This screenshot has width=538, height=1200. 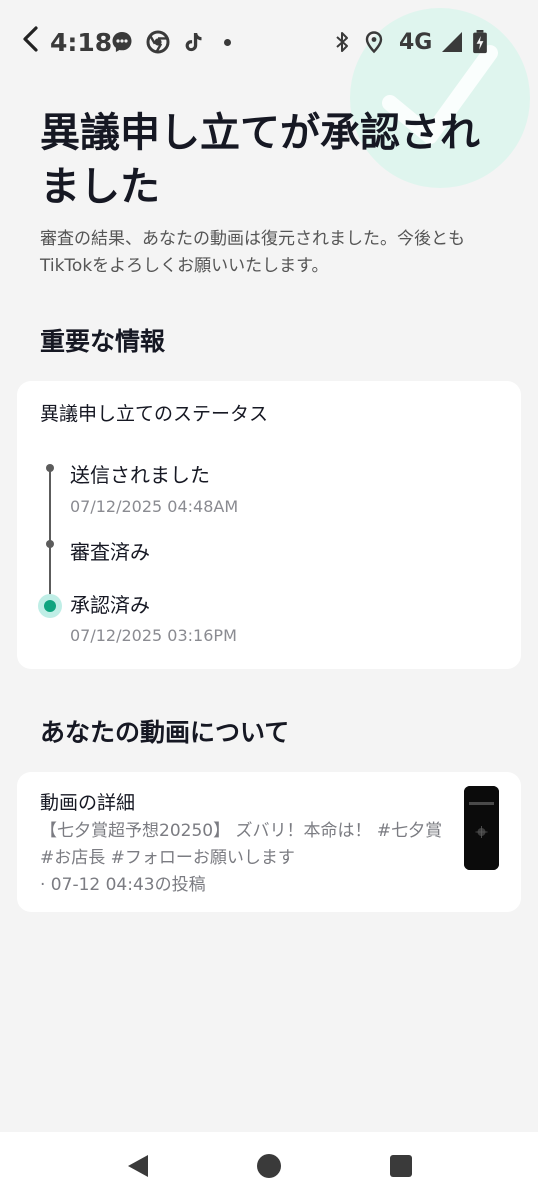 I want to click on location-icon, so click(x=374, y=42).